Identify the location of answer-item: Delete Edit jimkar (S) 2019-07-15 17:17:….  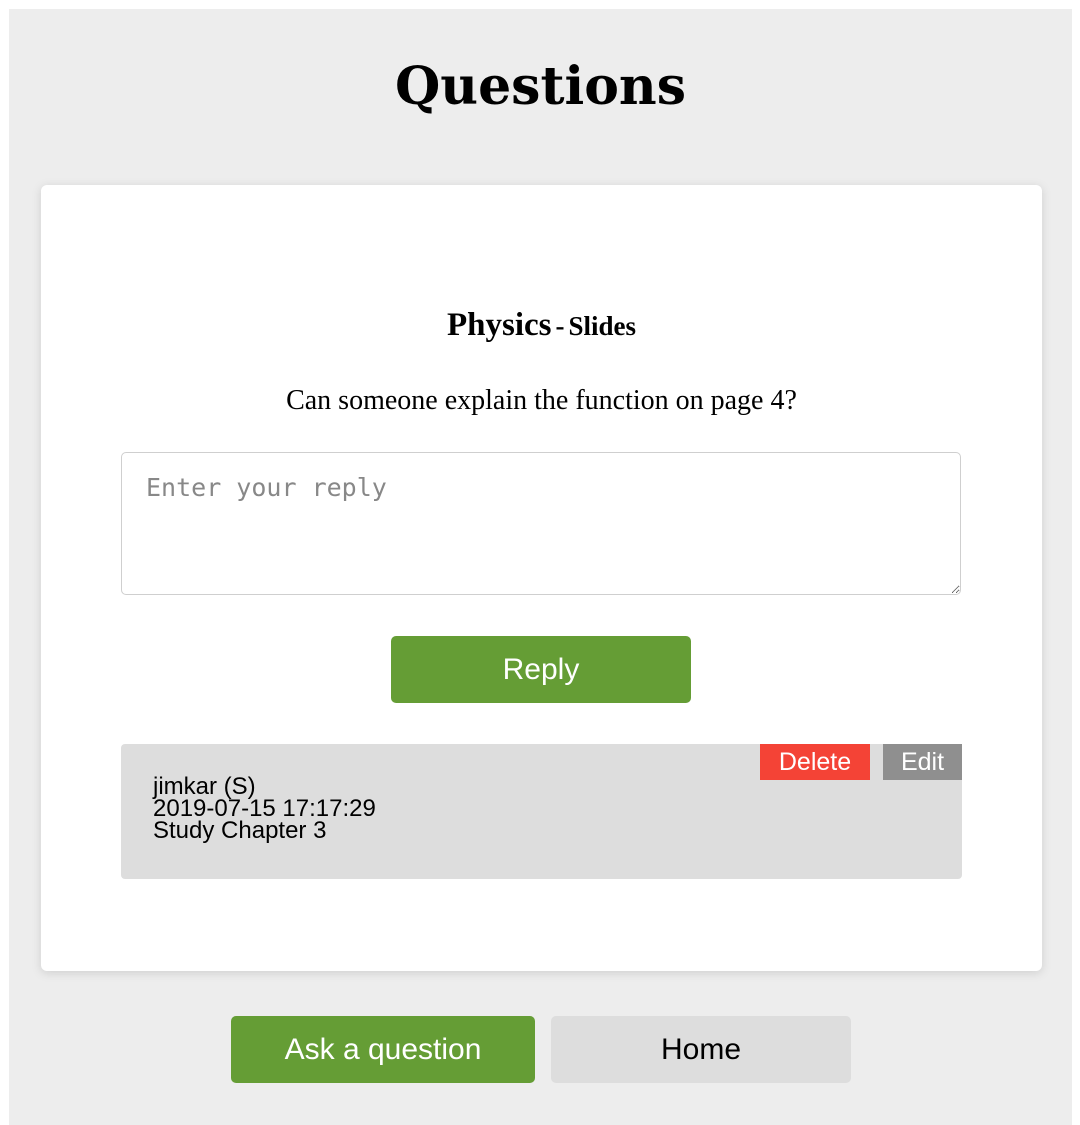
(541, 811).